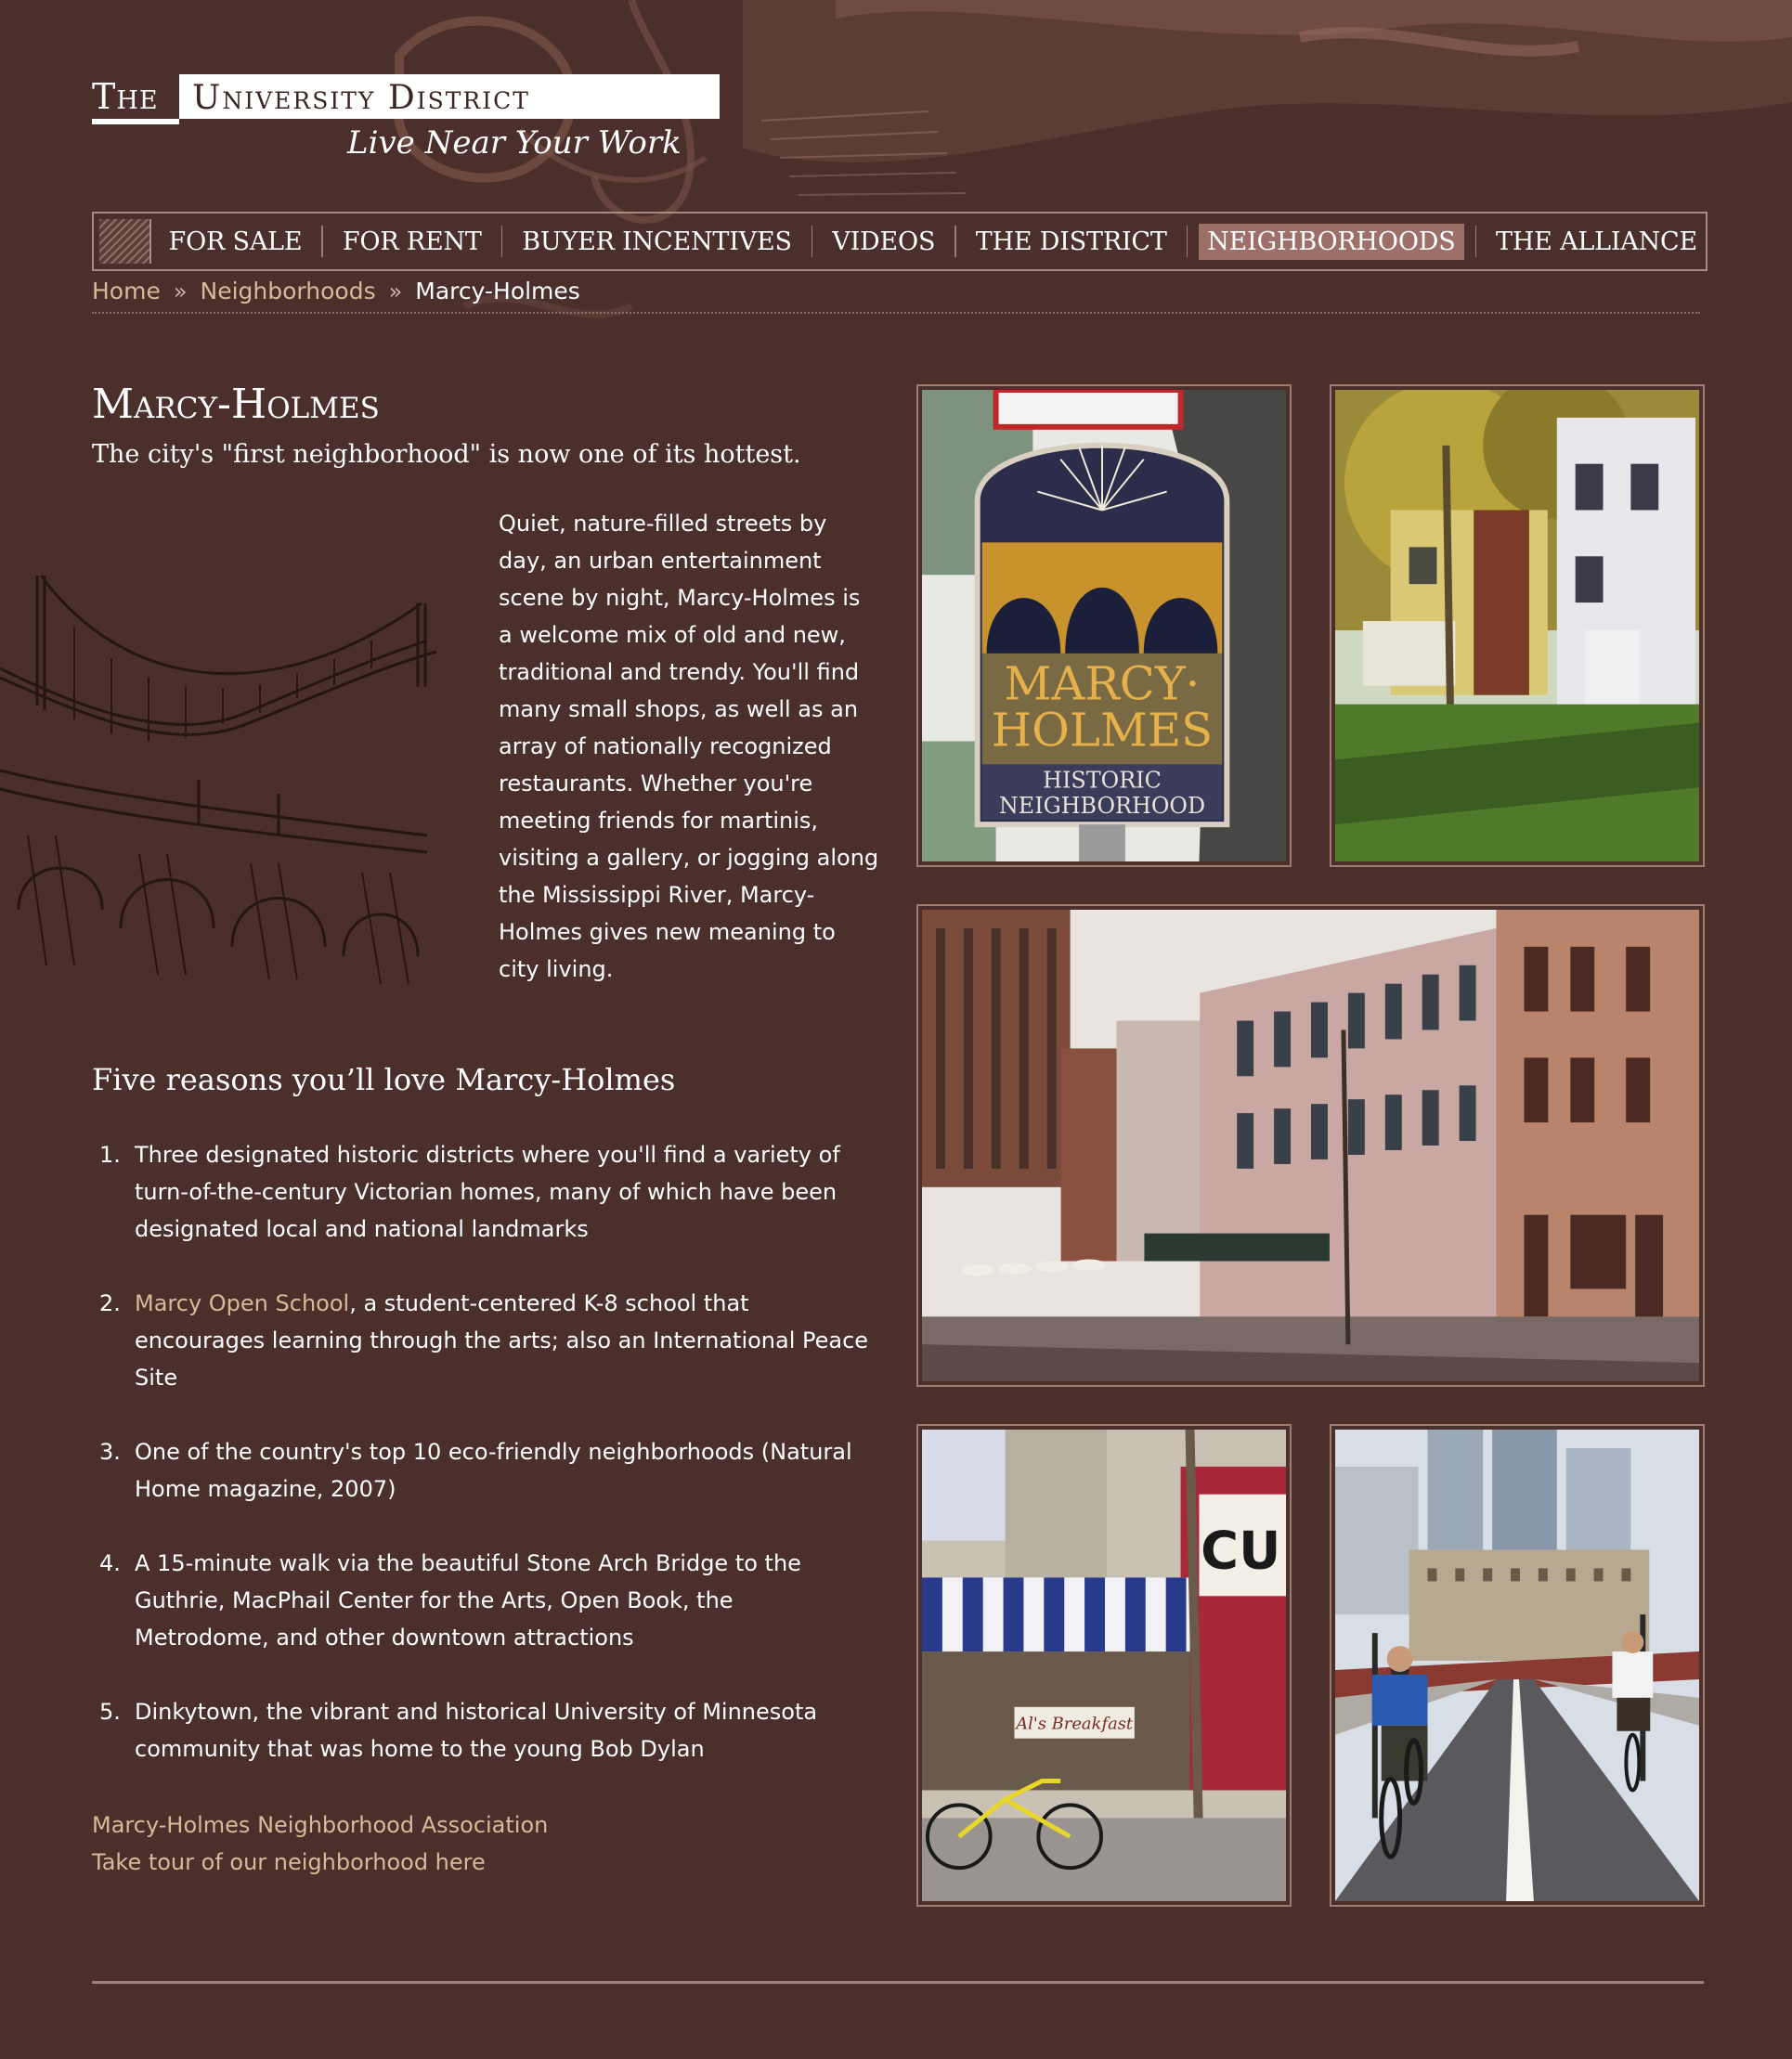 The image size is (1792, 2059). I want to click on photo-street-scene, so click(1310, 1145).